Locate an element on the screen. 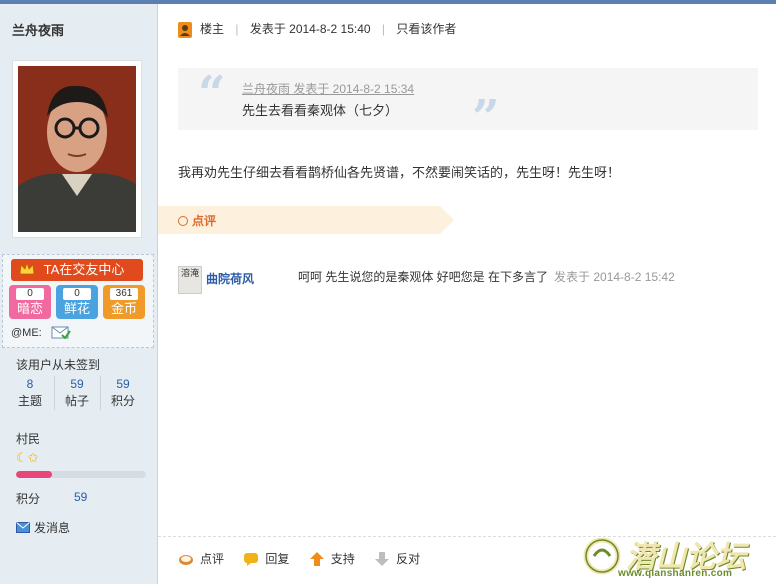 The image size is (776, 584). comment-label-text: 点评 is located at coordinates (204, 221).